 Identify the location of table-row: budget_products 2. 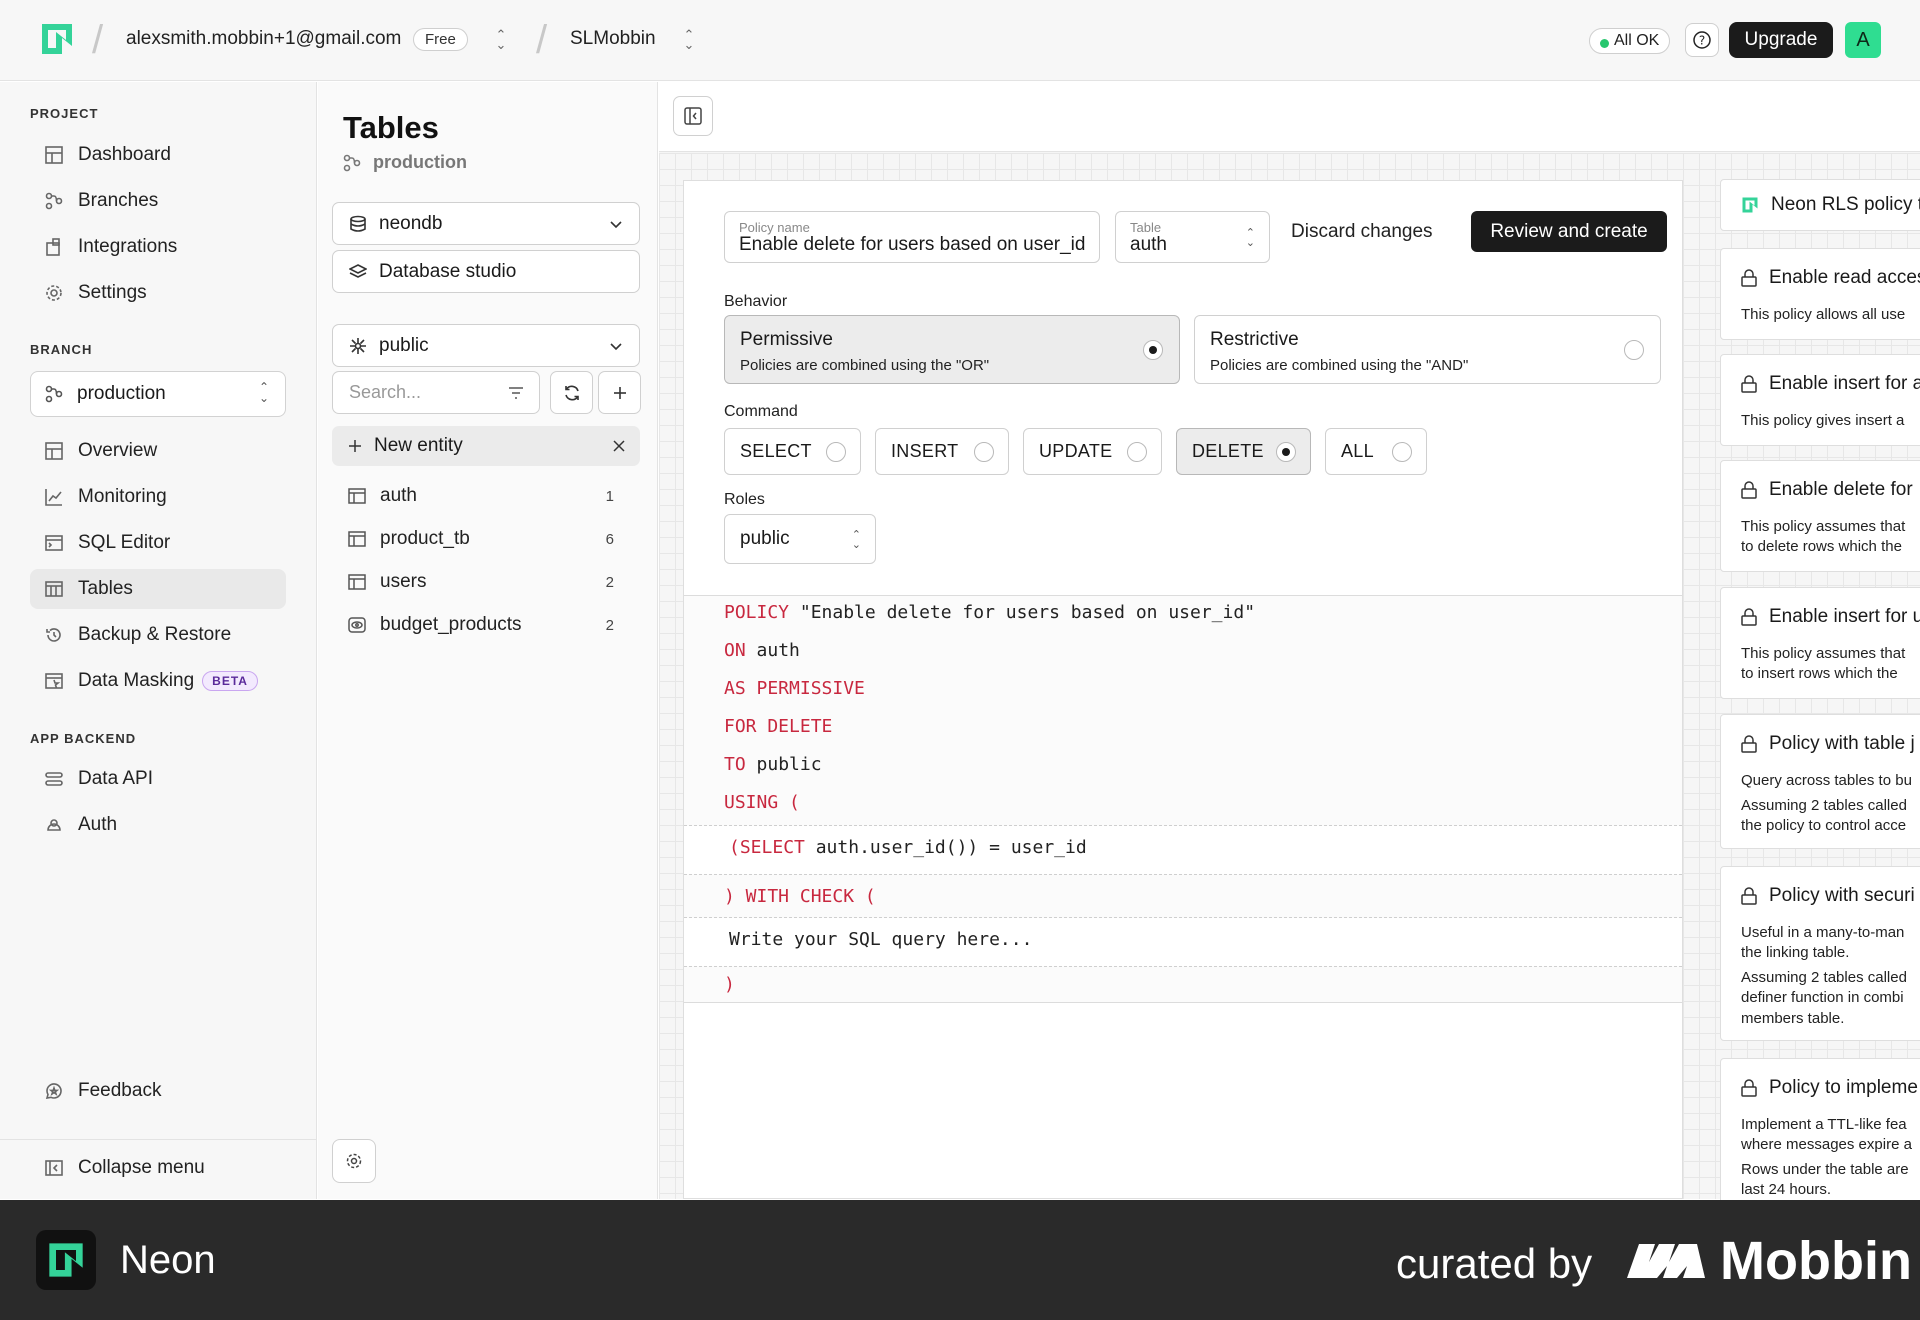
(486, 625).